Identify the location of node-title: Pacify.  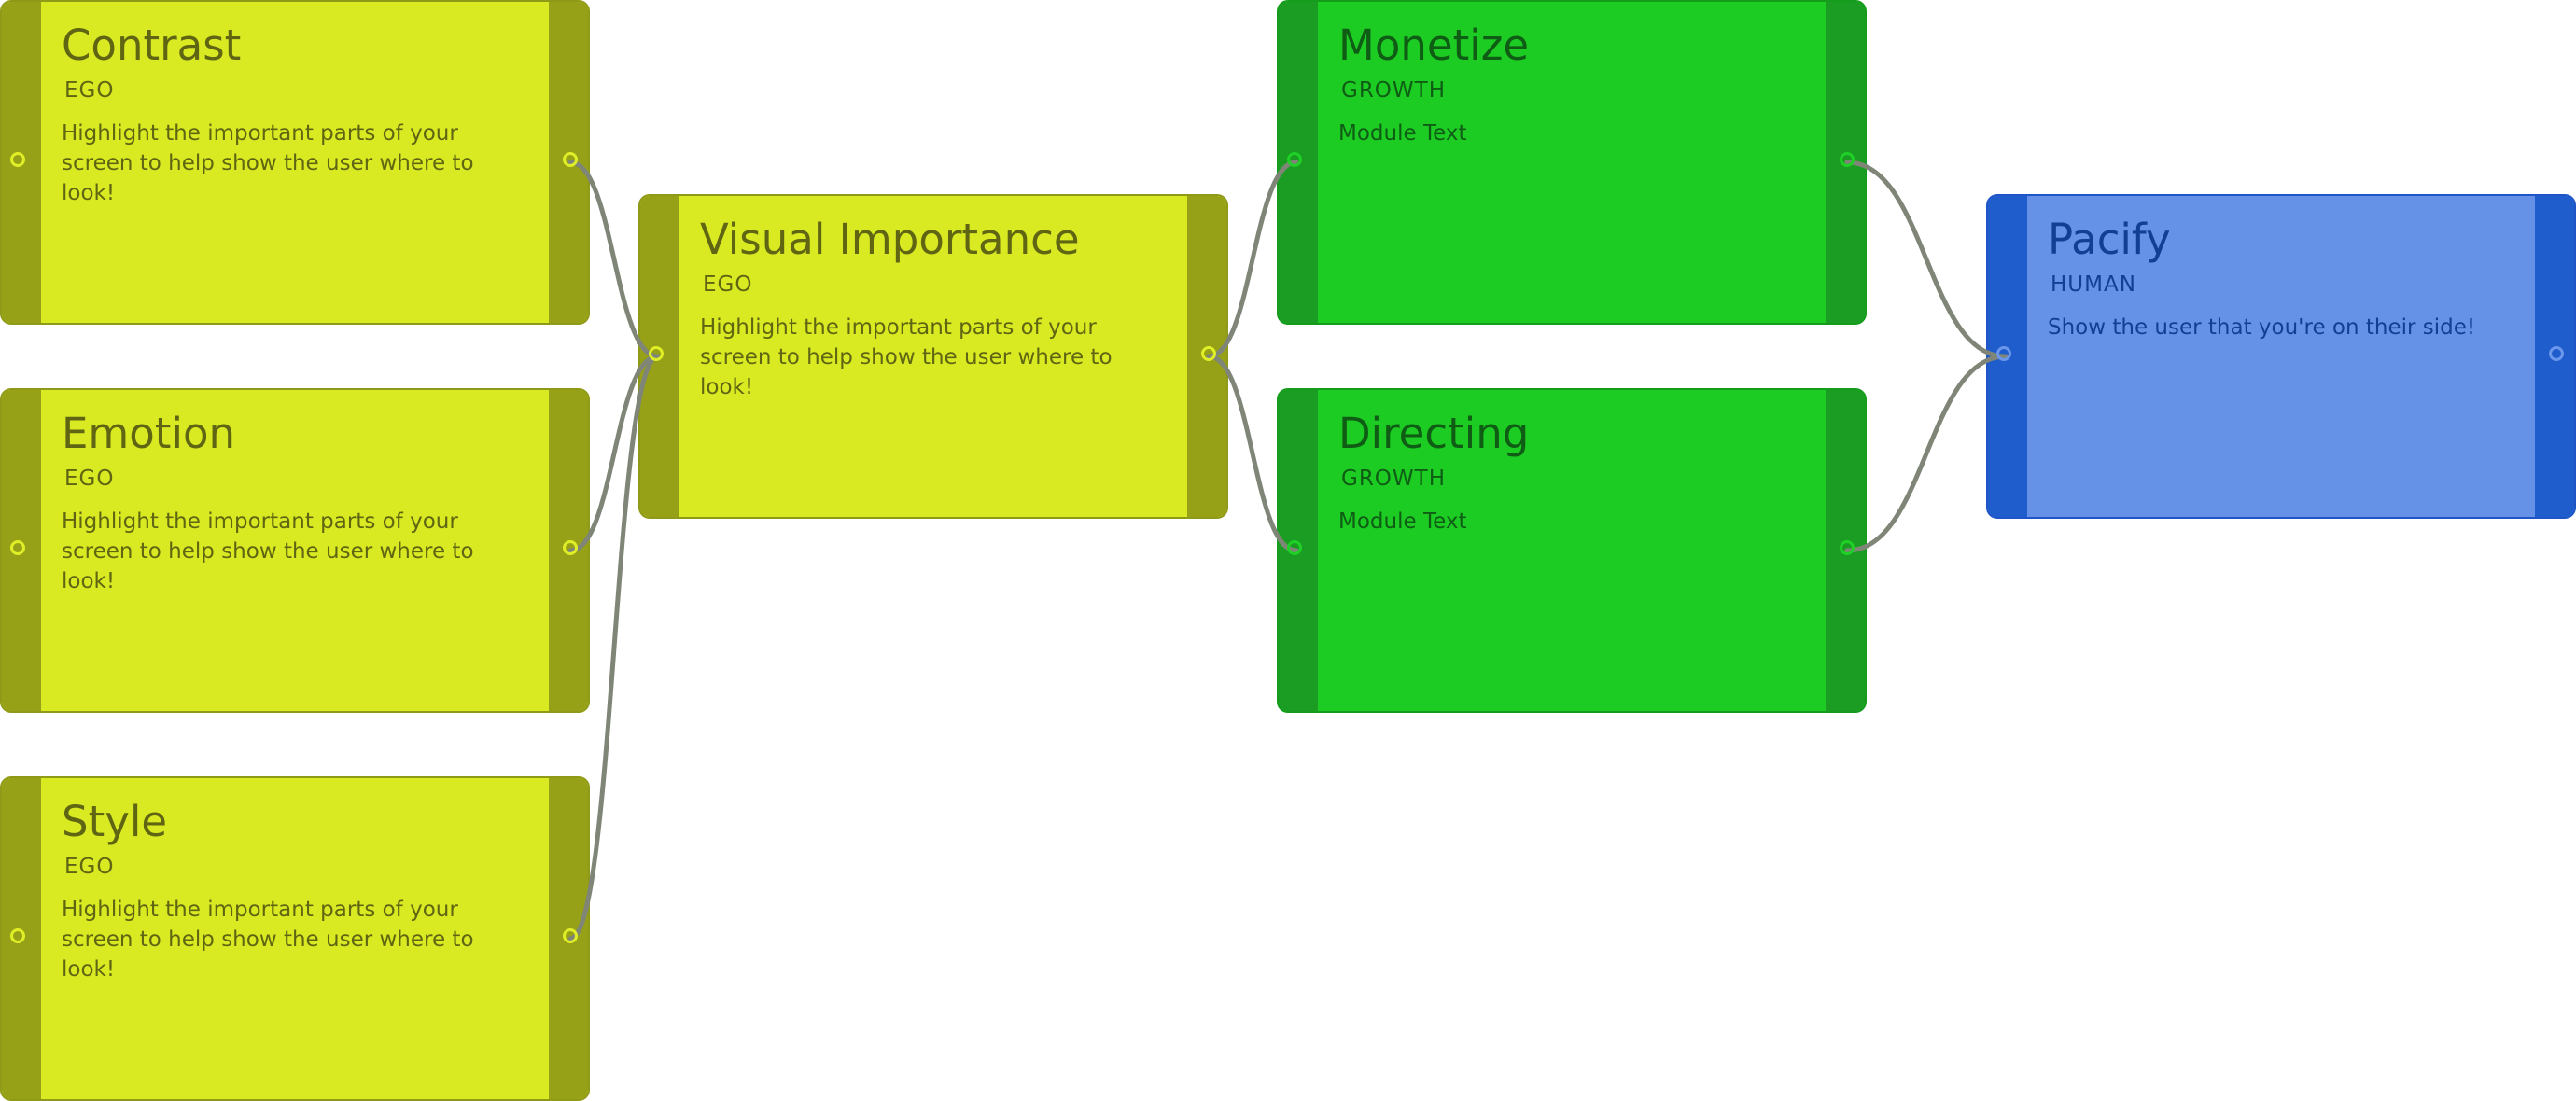
(2109, 240).